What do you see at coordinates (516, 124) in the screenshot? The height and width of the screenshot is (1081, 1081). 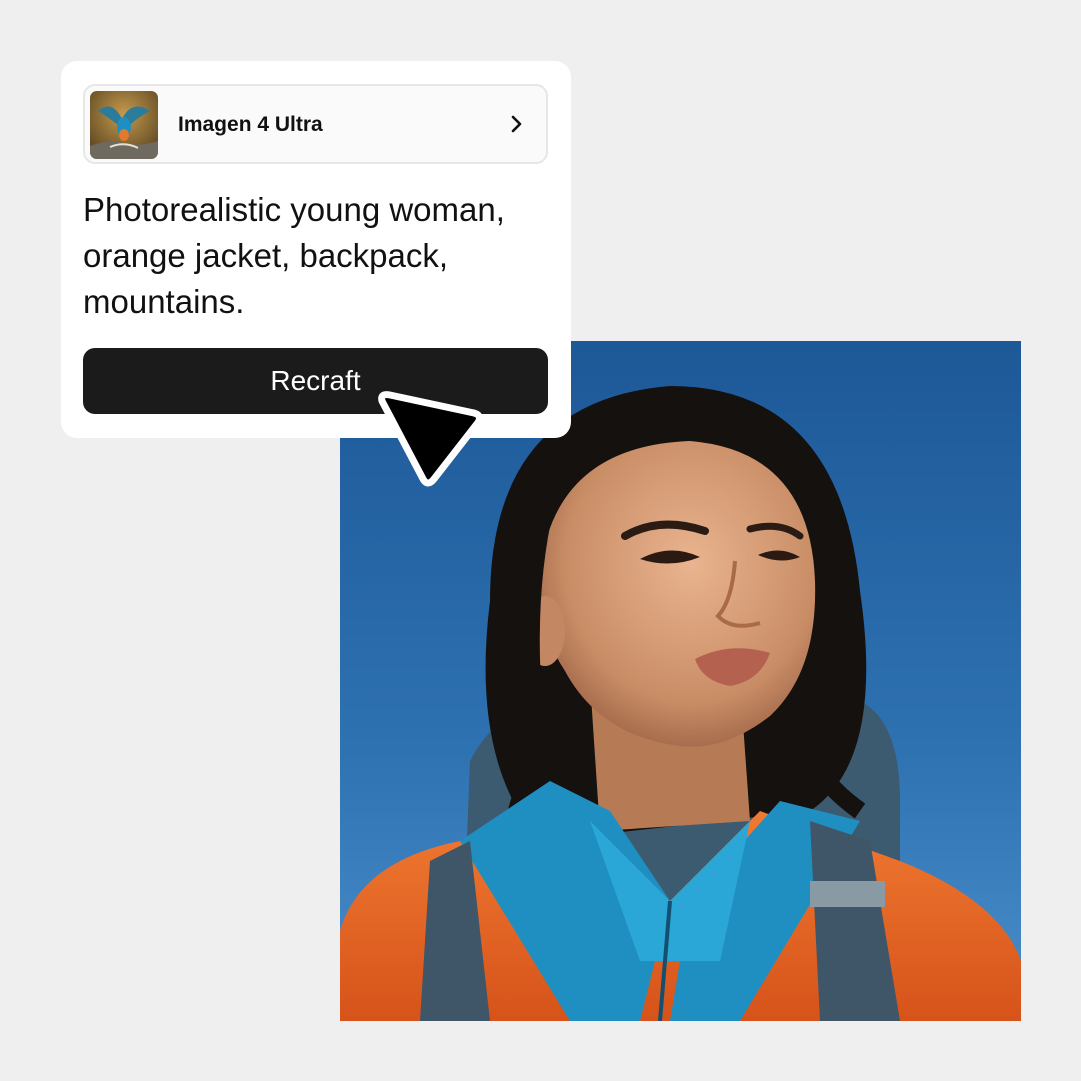 I see `chevron-right-icon` at bounding box center [516, 124].